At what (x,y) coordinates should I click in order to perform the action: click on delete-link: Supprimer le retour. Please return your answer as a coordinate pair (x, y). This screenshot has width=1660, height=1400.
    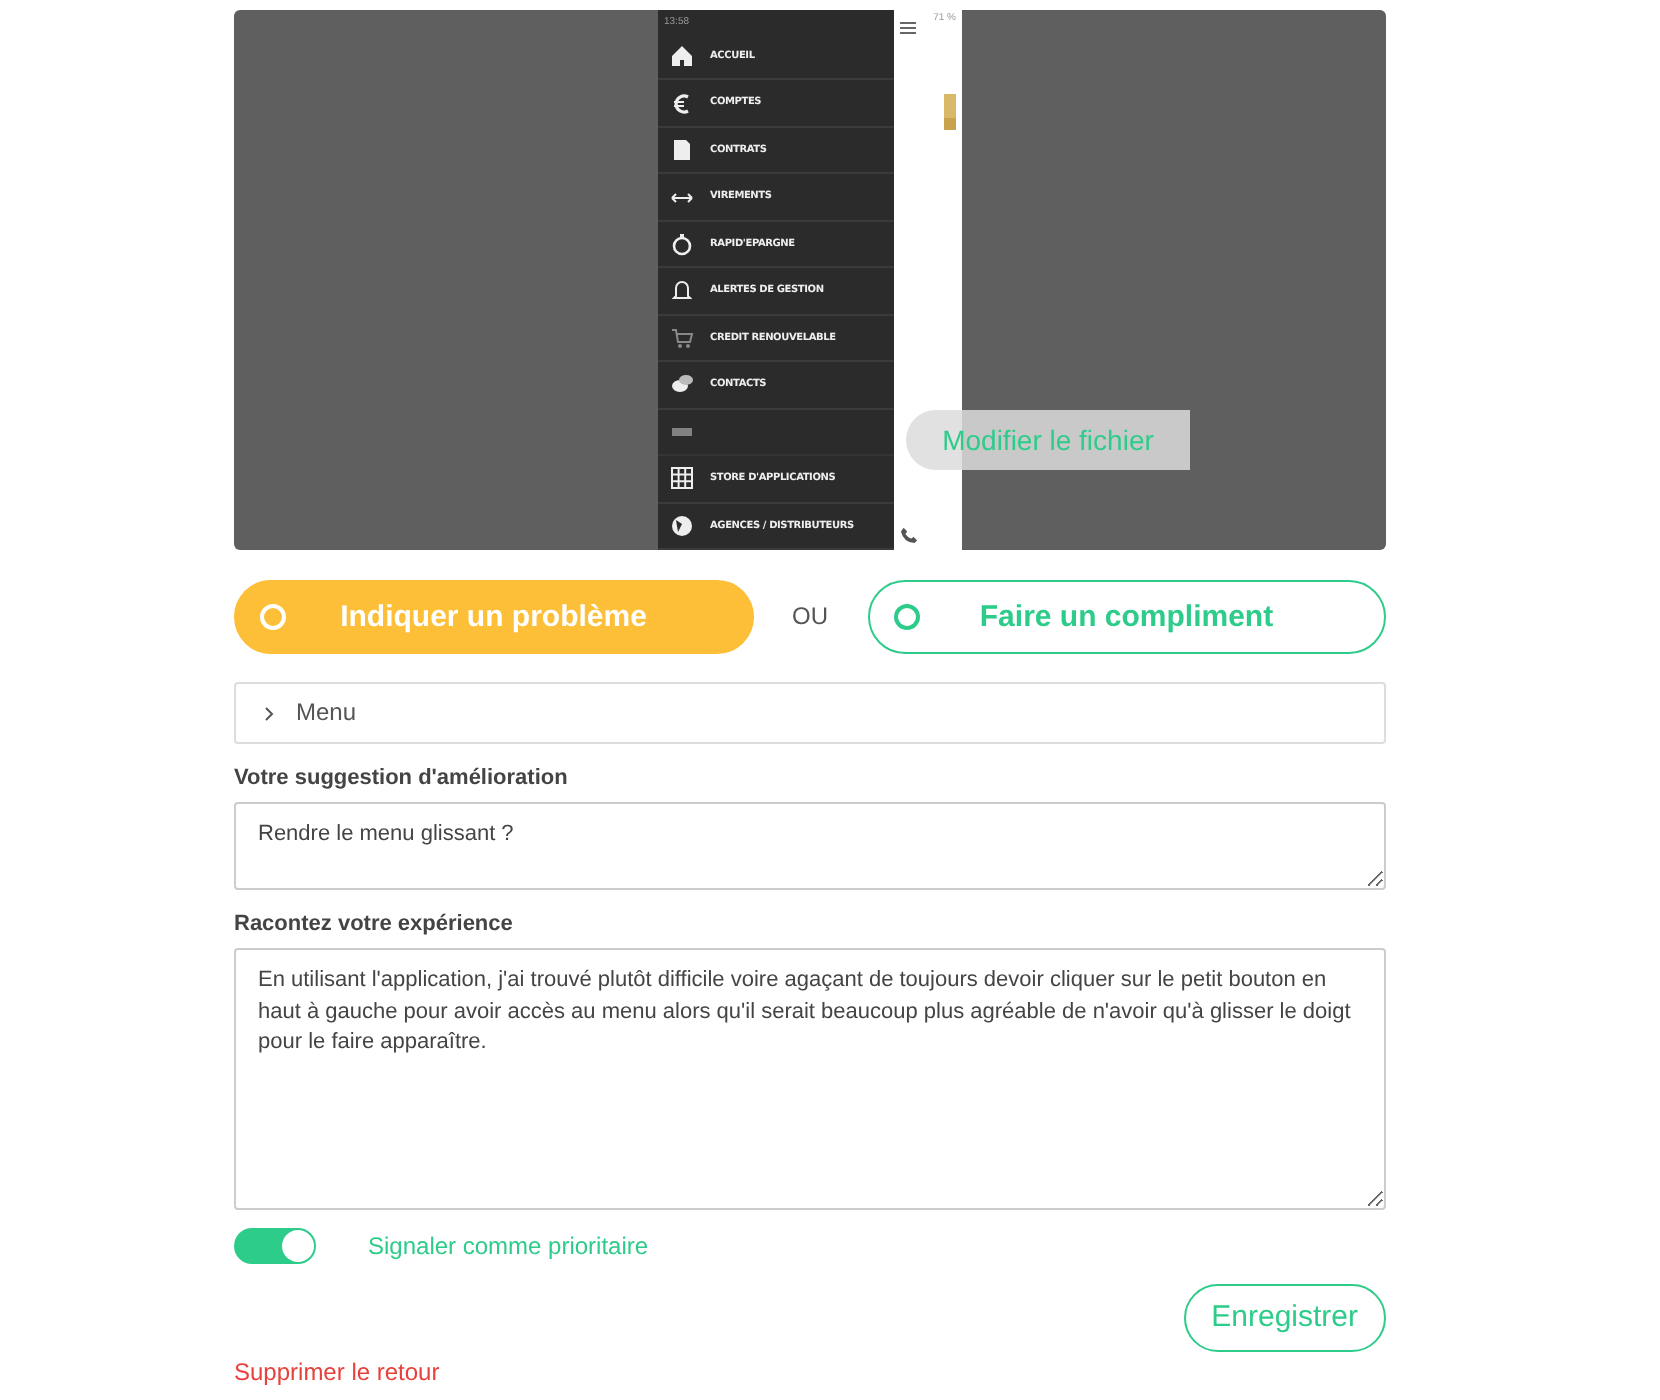
    Looking at the image, I should click on (337, 1373).